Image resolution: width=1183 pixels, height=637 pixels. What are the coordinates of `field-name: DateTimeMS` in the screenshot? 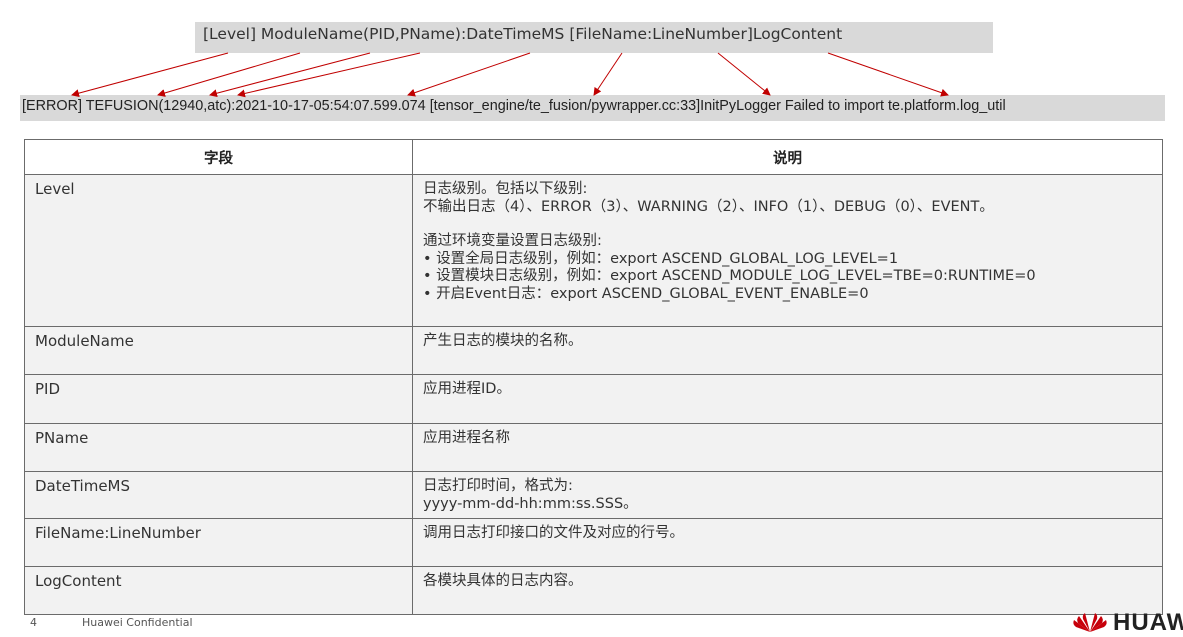 It's located at (218, 495).